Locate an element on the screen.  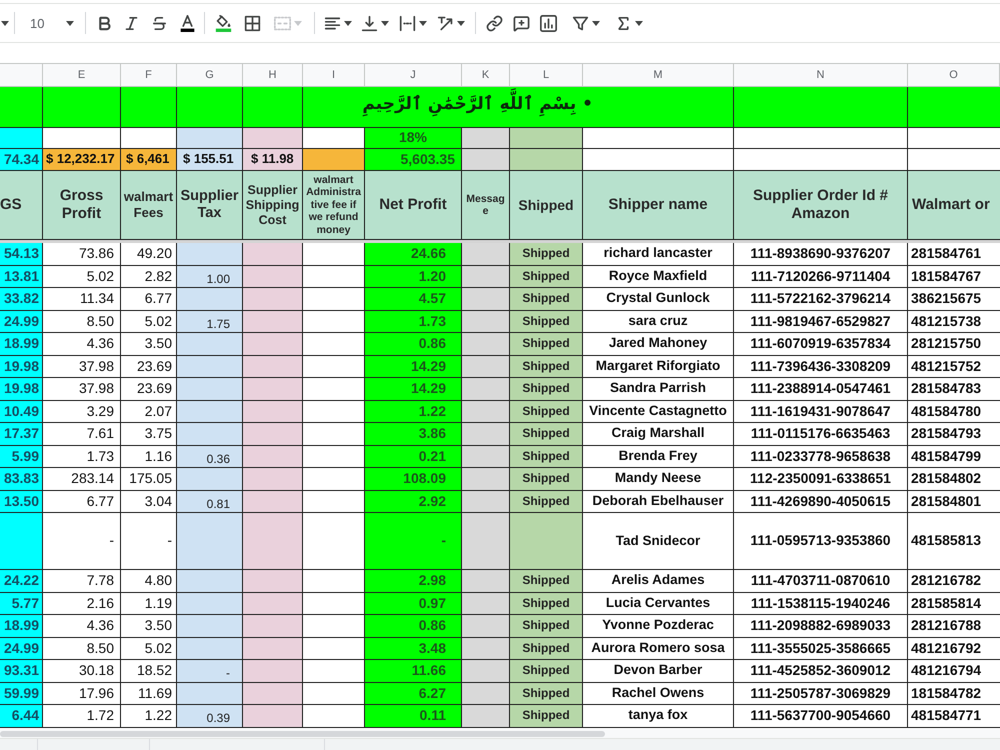
borders-icon is located at coordinates (252, 23).